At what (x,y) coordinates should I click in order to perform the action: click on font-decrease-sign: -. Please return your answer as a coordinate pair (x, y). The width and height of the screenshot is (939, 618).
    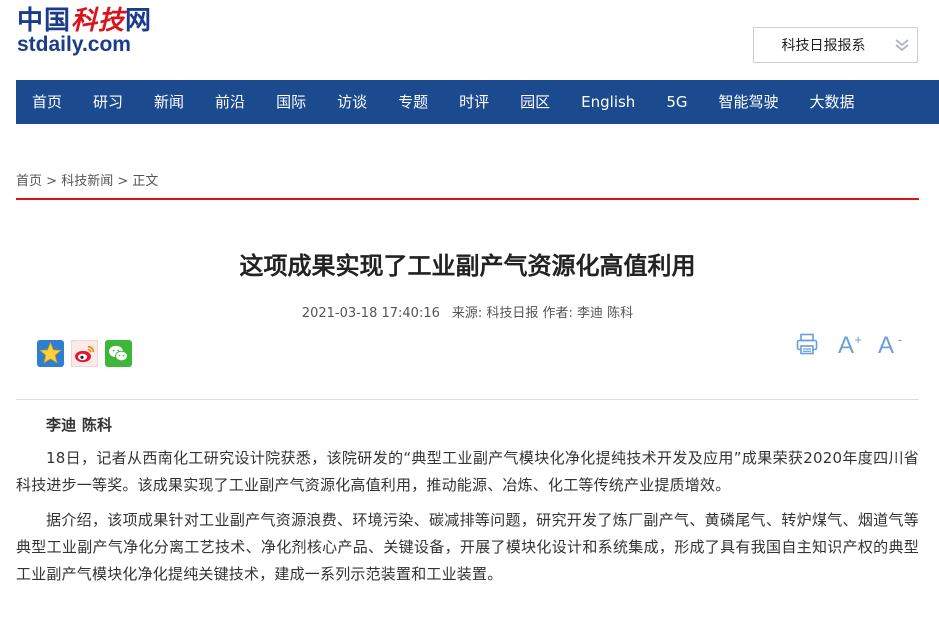
    Looking at the image, I should click on (899, 339).